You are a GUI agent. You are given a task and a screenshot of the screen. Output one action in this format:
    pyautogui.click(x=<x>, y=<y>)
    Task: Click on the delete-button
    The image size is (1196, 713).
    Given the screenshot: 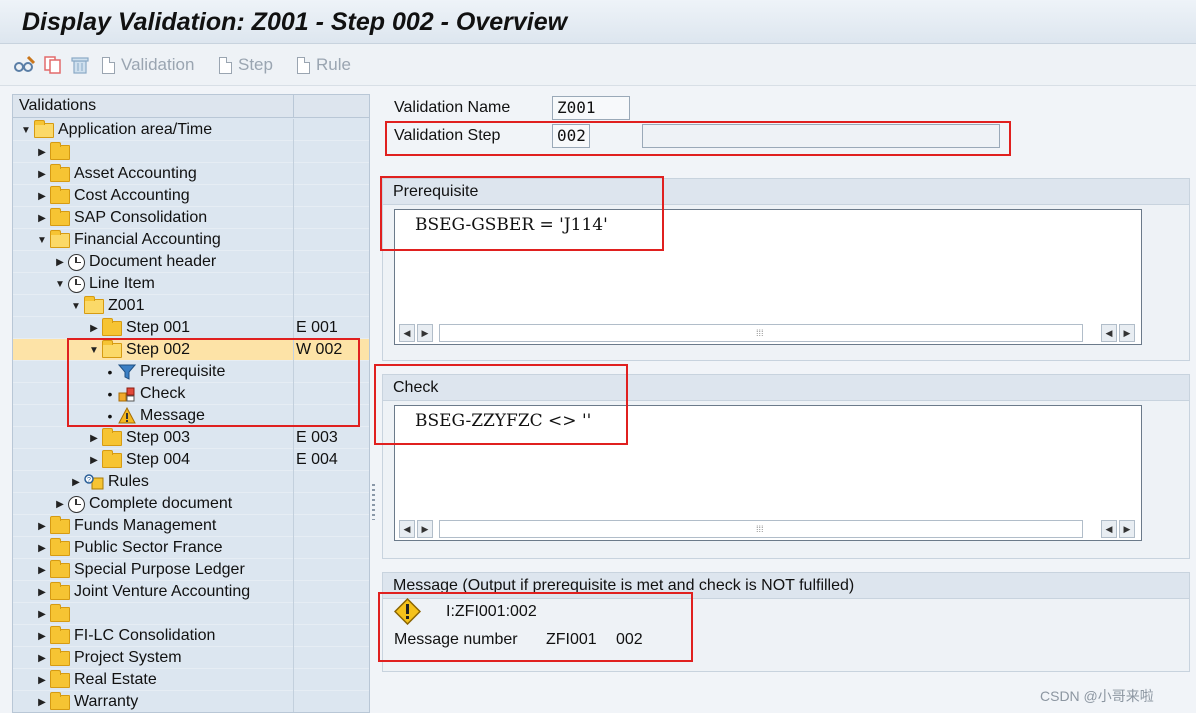 What is the action you would take?
    pyautogui.click(x=80, y=65)
    